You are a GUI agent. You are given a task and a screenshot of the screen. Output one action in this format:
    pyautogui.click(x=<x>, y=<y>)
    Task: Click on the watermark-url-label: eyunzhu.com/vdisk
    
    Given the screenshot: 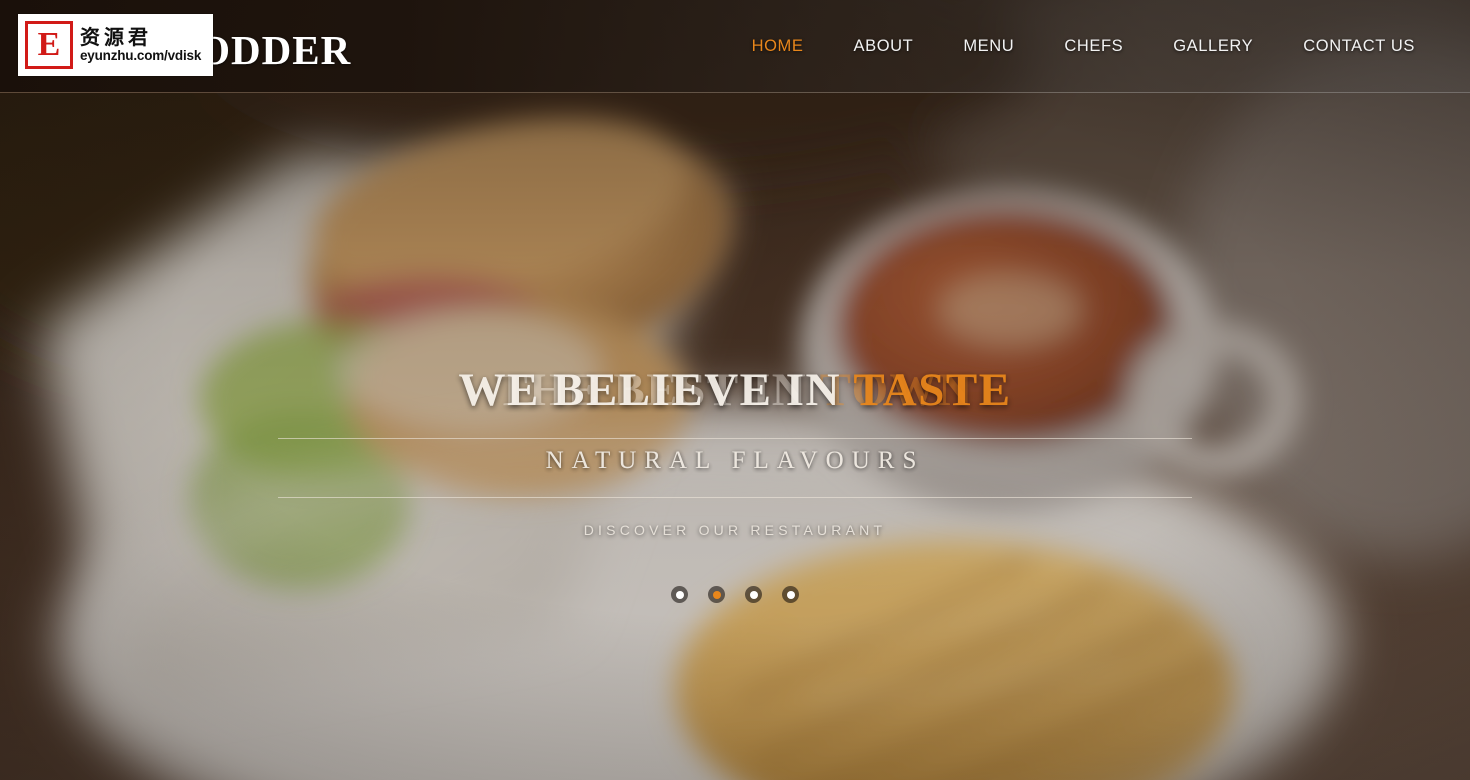 What is the action you would take?
    pyautogui.click(x=141, y=55)
    